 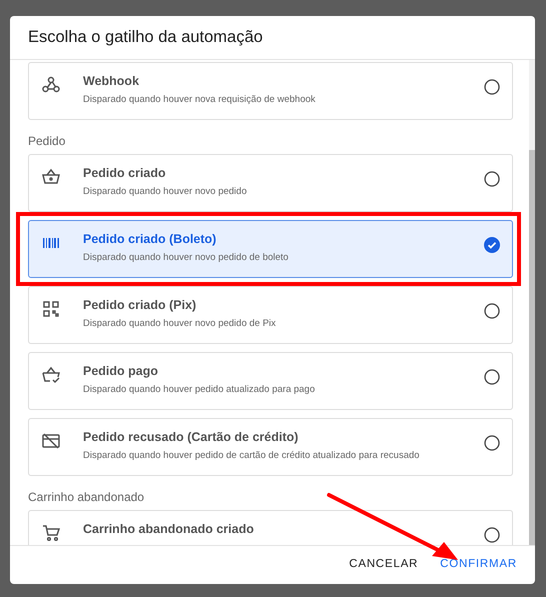 I want to click on option-title: Pedido criado, so click(x=125, y=173).